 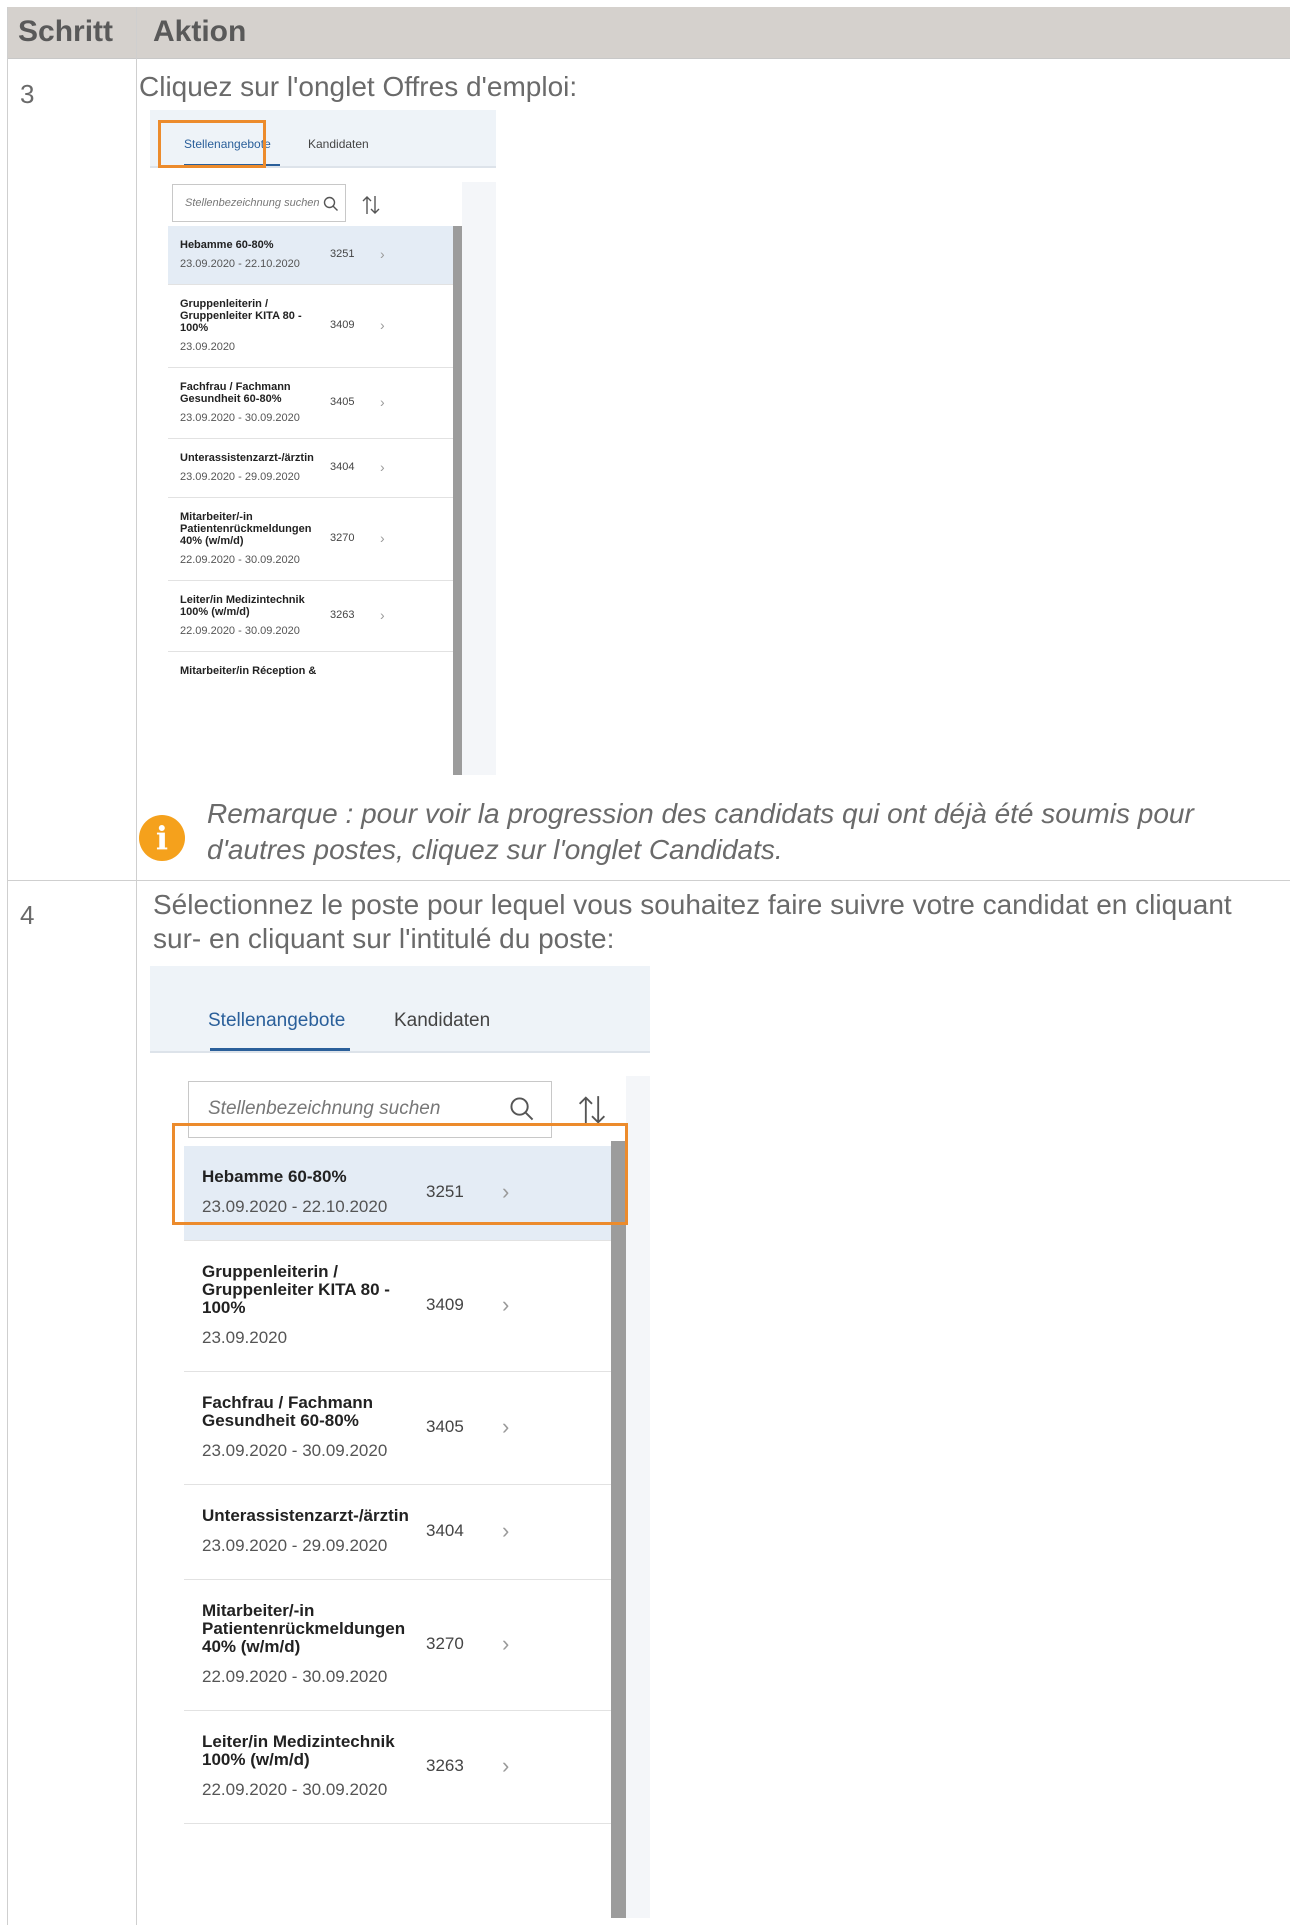 I want to click on job-dates: 23.09.2020, so click(x=245, y=1337).